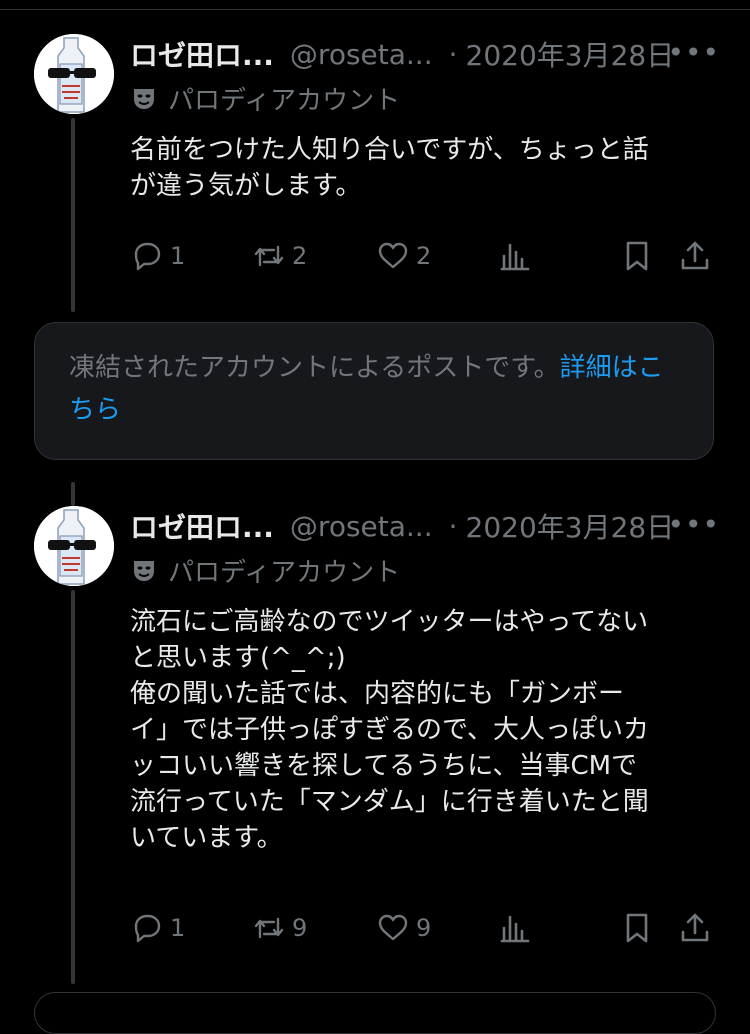 The width and height of the screenshot is (750, 1034). I want to click on like-button: 2, so click(403, 256).